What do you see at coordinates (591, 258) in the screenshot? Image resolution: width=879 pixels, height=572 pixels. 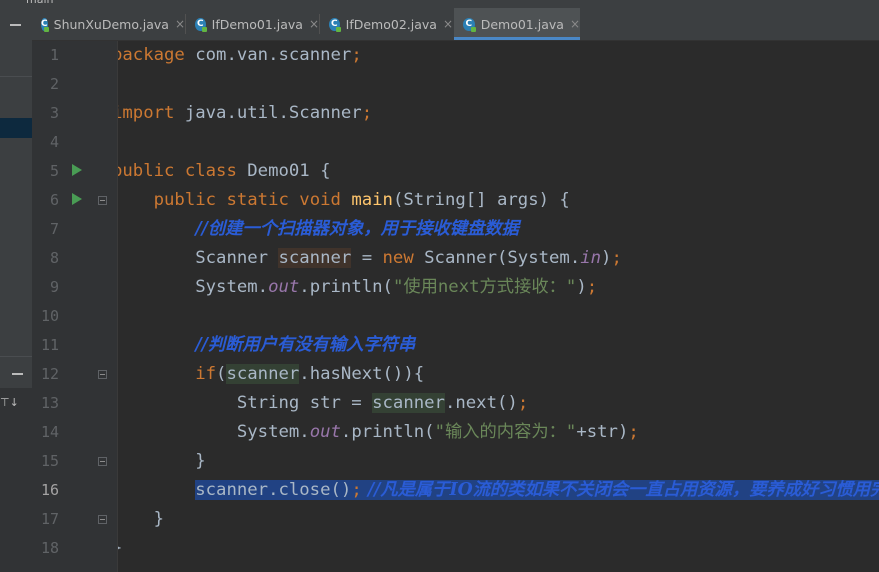 I see `static-field: in` at bounding box center [591, 258].